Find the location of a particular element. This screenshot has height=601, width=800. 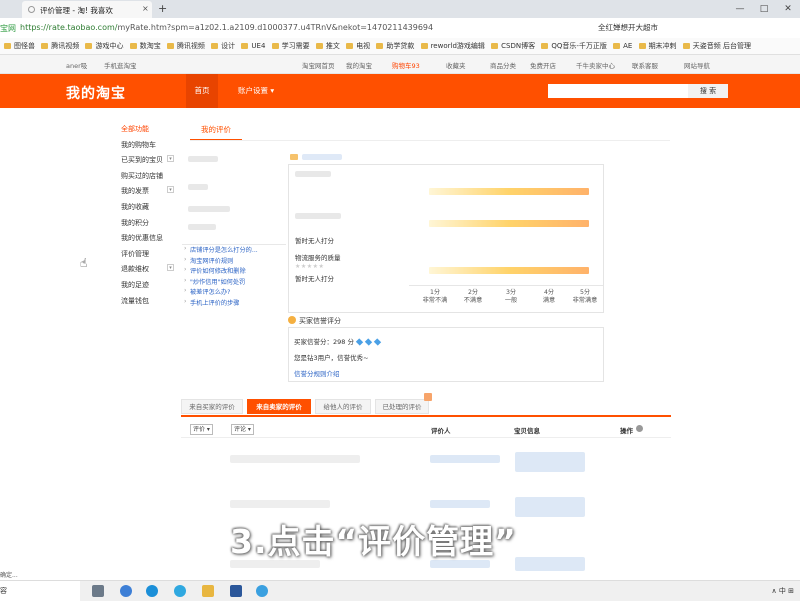

sidebar-item-bought: 已买到的宝贝 ▾ is located at coordinates (151, 163).